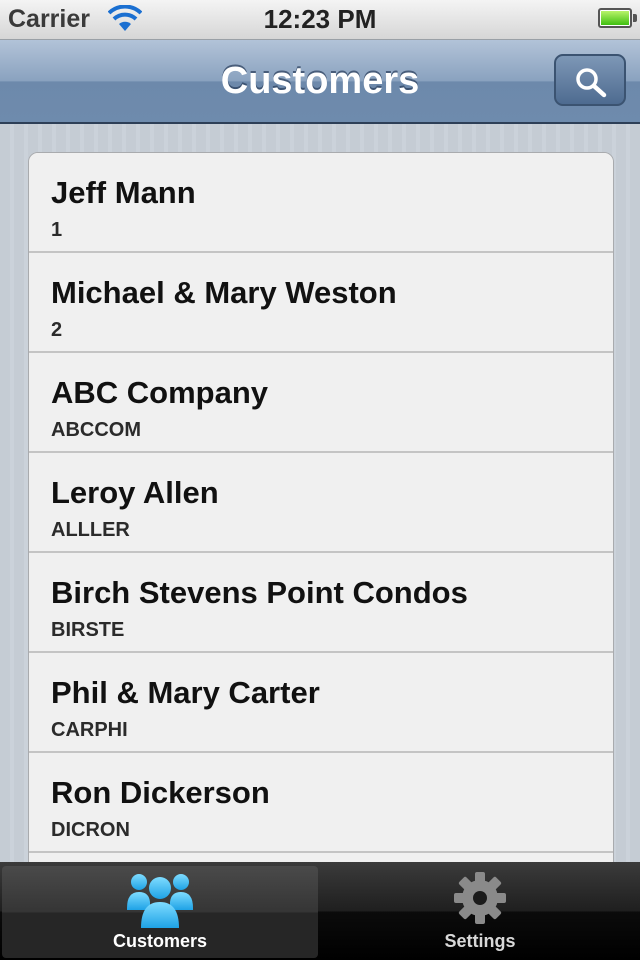  Describe the element at coordinates (96, 430) in the screenshot. I see `customer-code: ABCCOM` at that location.